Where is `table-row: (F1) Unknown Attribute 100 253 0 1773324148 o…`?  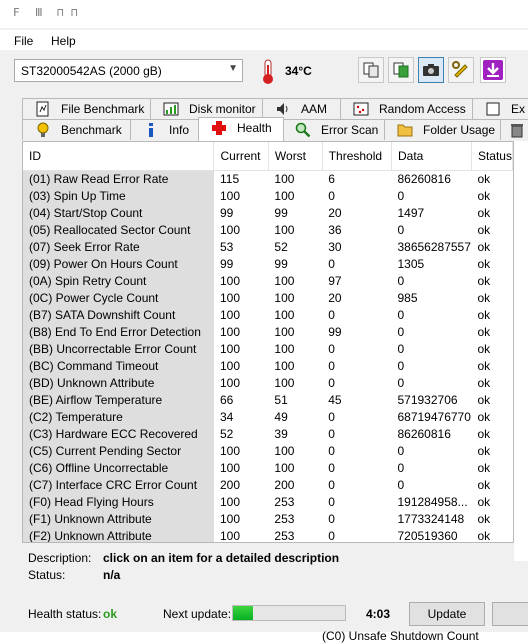
table-row: (F1) Unknown Attribute 100 253 0 1773324148 o… is located at coordinates (268, 518).